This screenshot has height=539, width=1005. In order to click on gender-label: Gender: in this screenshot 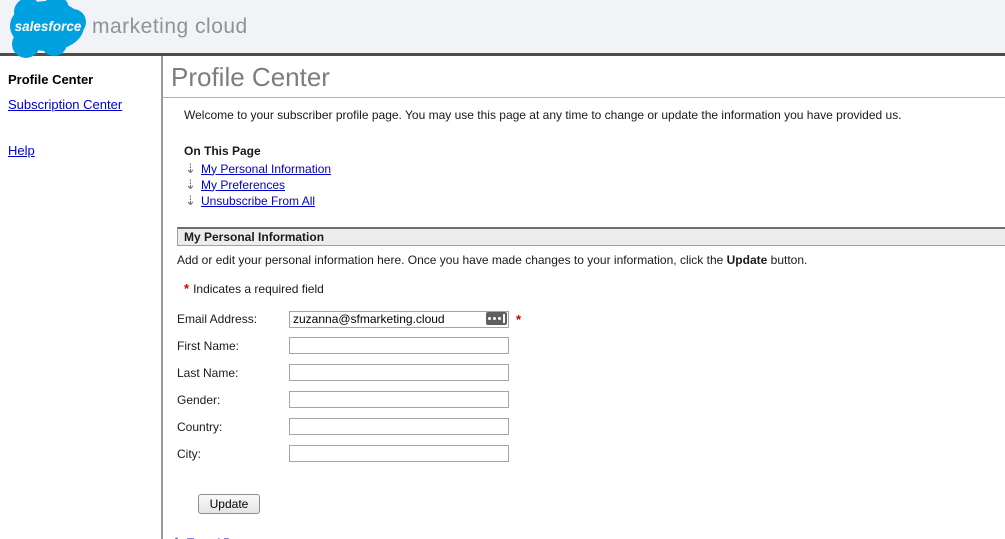, I will do `click(199, 400)`.